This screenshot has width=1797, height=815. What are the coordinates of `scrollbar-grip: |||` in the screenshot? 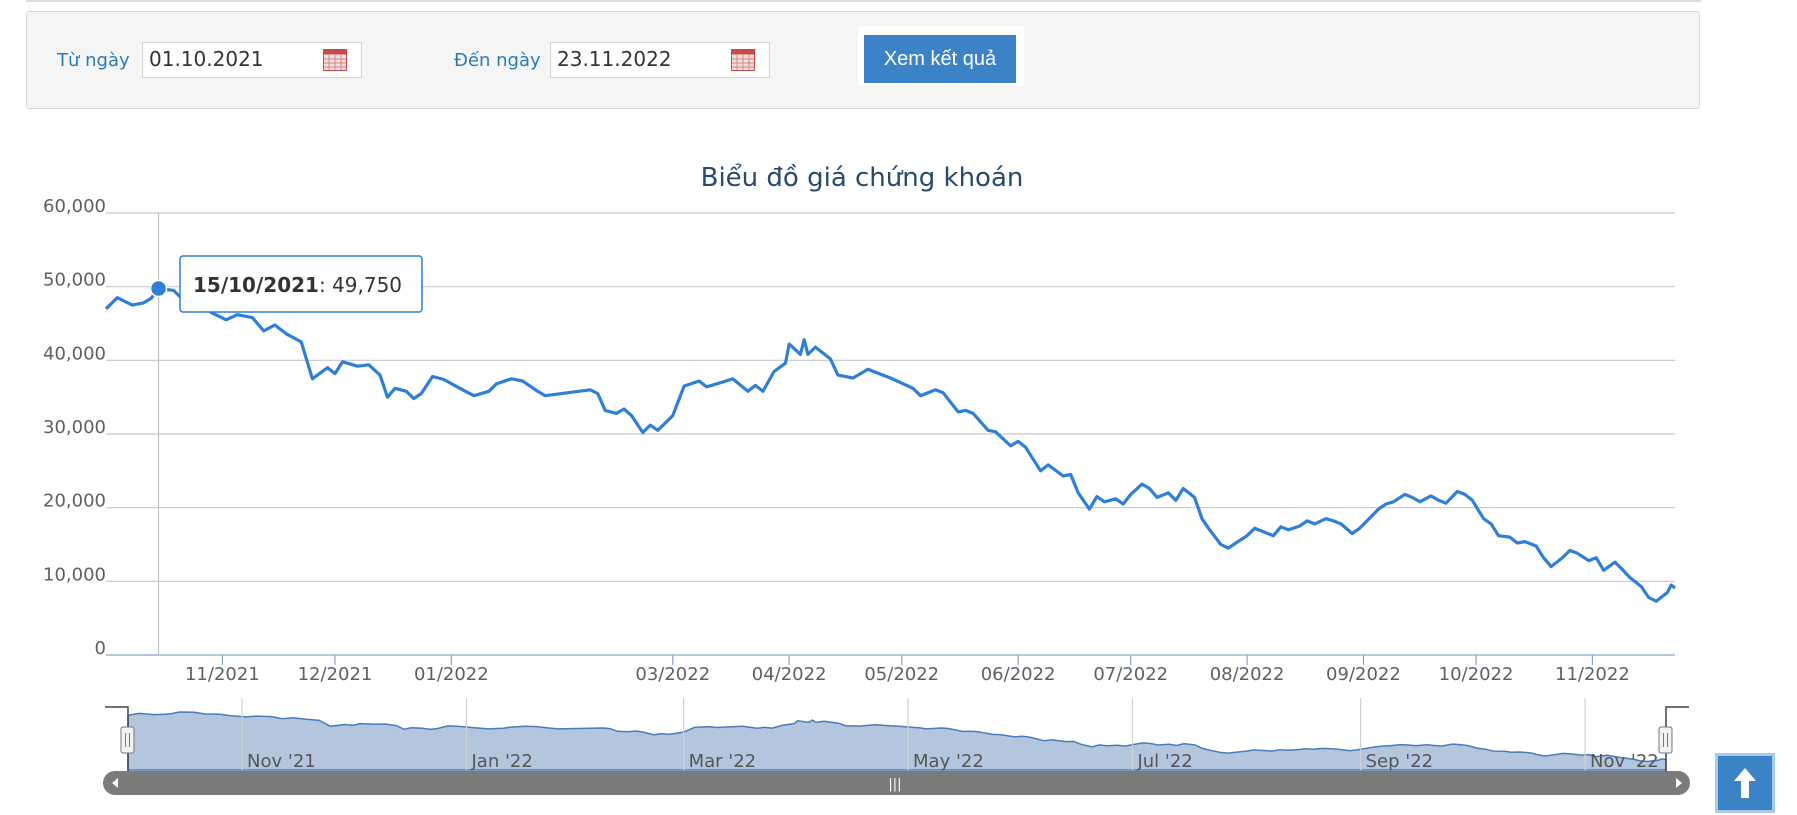 It's located at (894, 784).